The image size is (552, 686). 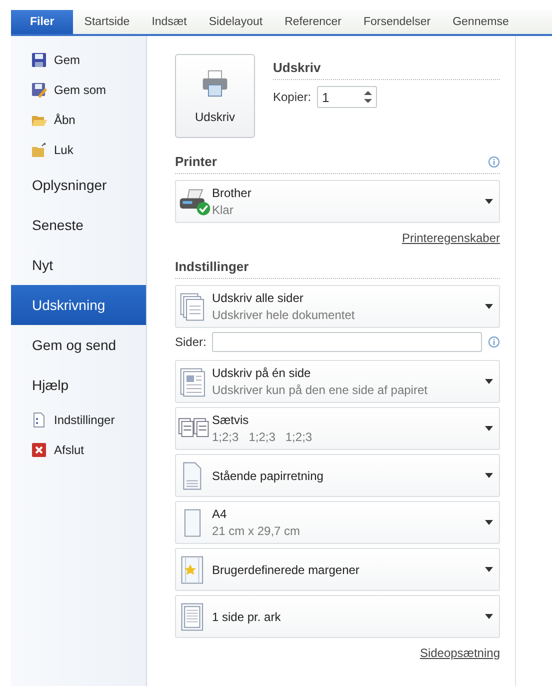 I want to click on printer-dropdown: Brother Klar, so click(x=337, y=201).